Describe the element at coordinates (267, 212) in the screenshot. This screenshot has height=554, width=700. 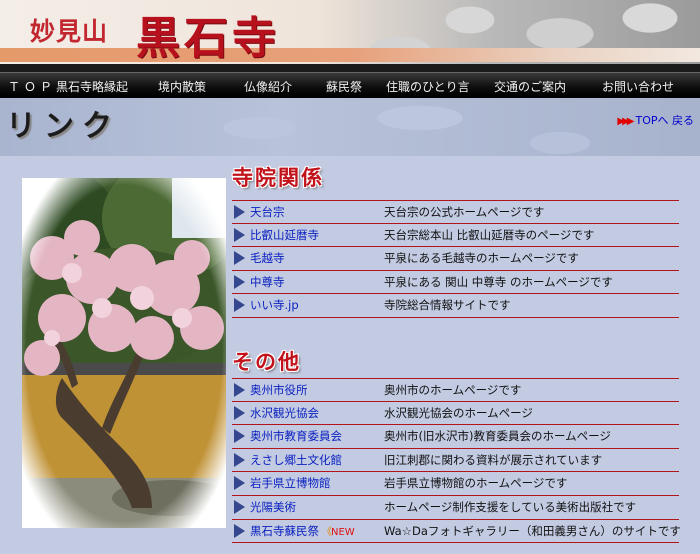
I see `link-name: 天台宗` at that location.